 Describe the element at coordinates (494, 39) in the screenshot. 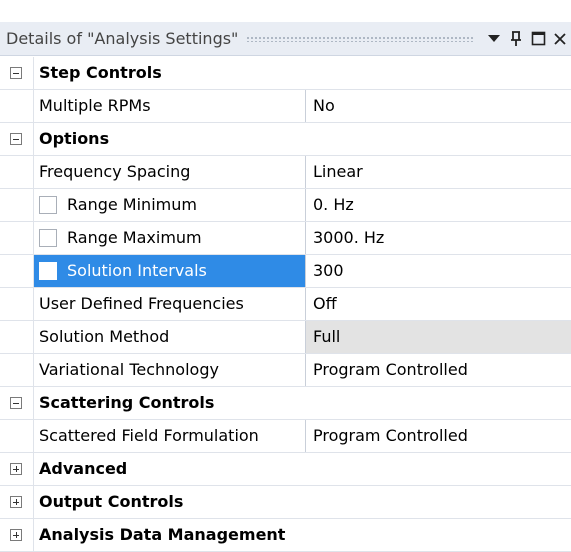

I see `dropdown-arrow-icon` at that location.